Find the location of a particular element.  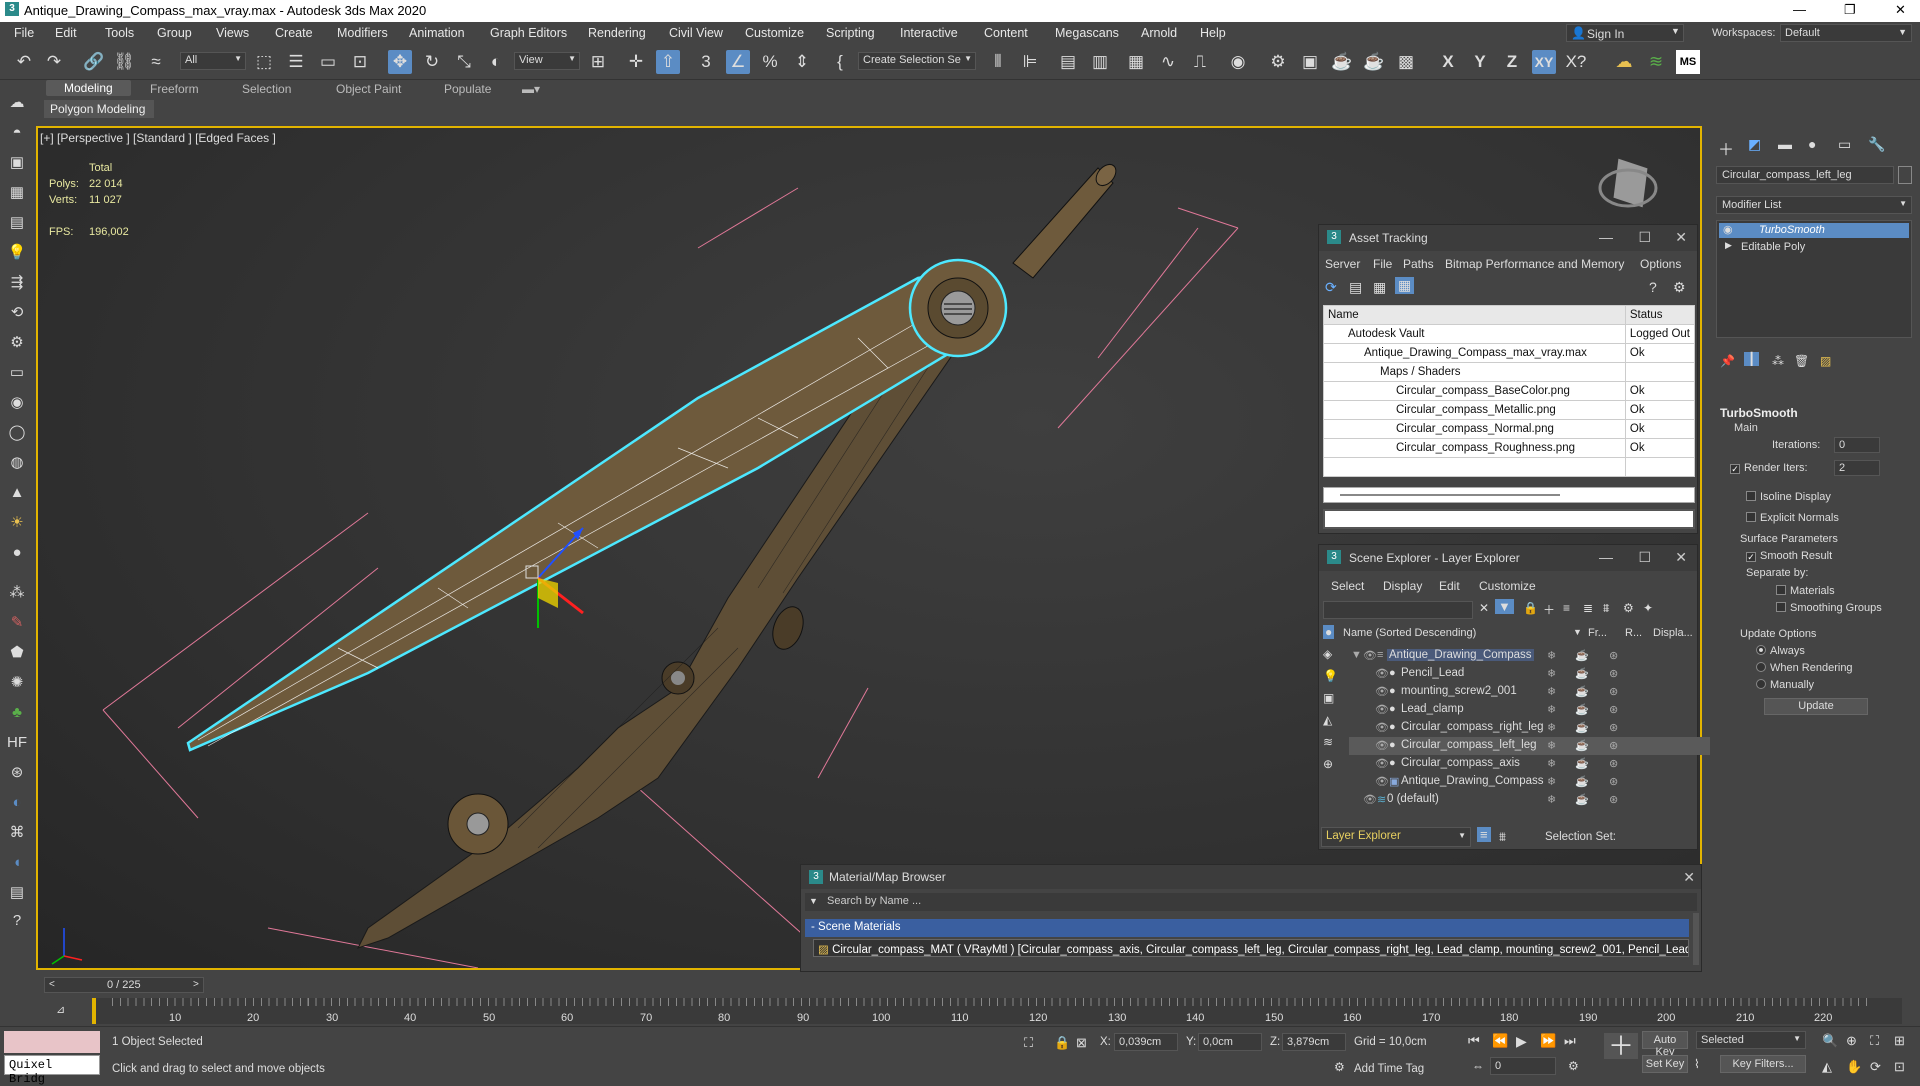

selection-filter-dropdown: All ▼ is located at coordinates (213, 61).